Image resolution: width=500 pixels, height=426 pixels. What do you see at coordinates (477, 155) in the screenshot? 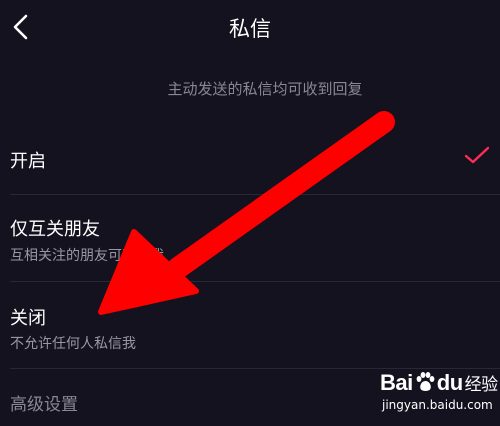
I see `check-icon` at bounding box center [477, 155].